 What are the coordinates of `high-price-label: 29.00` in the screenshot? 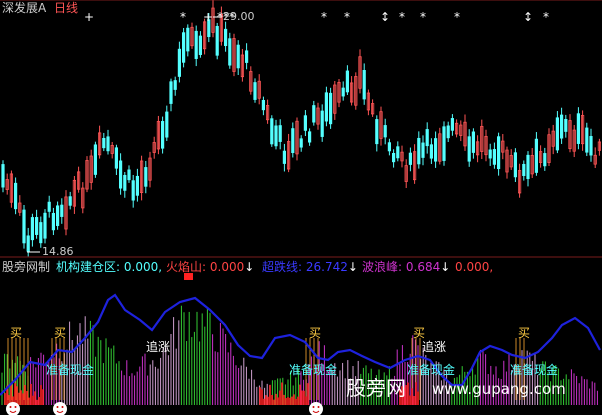 It's located at (239, 16).